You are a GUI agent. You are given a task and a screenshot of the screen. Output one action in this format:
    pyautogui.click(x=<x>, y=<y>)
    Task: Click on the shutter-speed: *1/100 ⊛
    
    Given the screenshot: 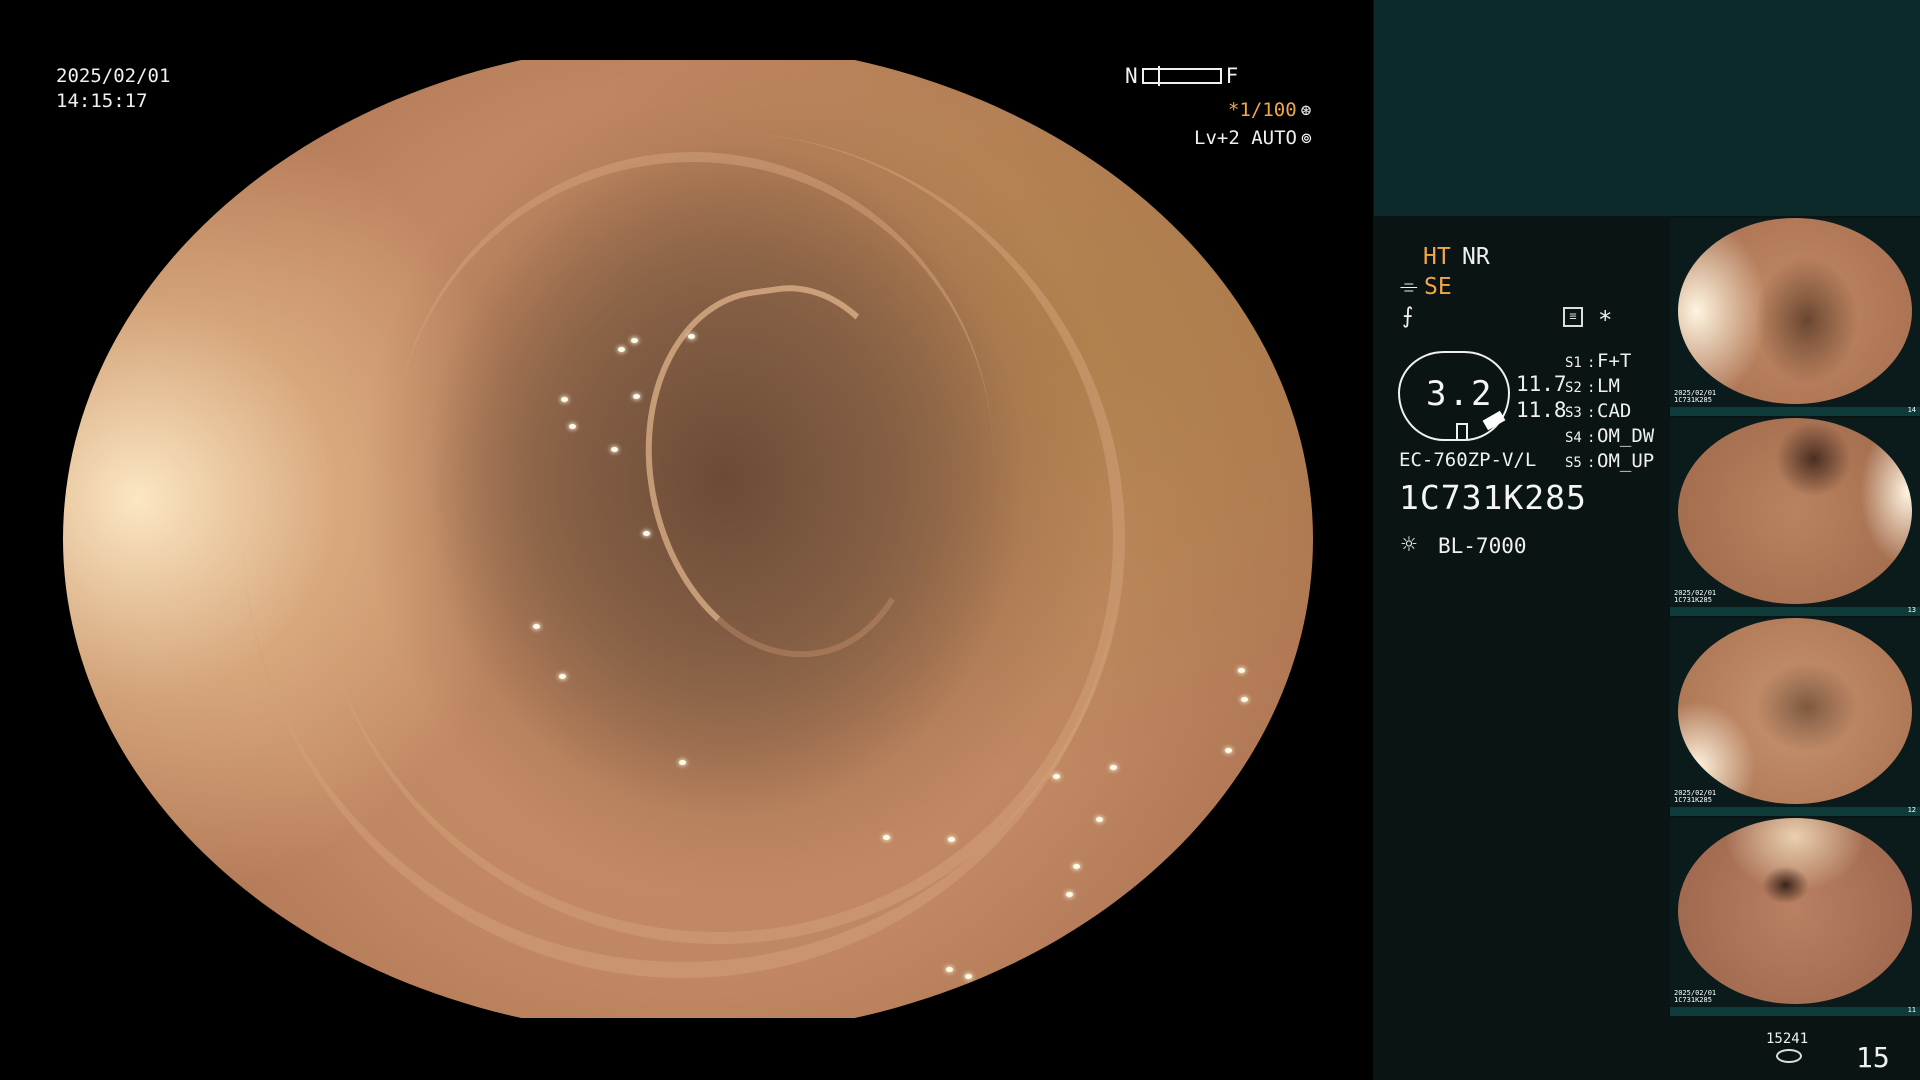 What is the action you would take?
    pyautogui.click(x=1269, y=110)
    